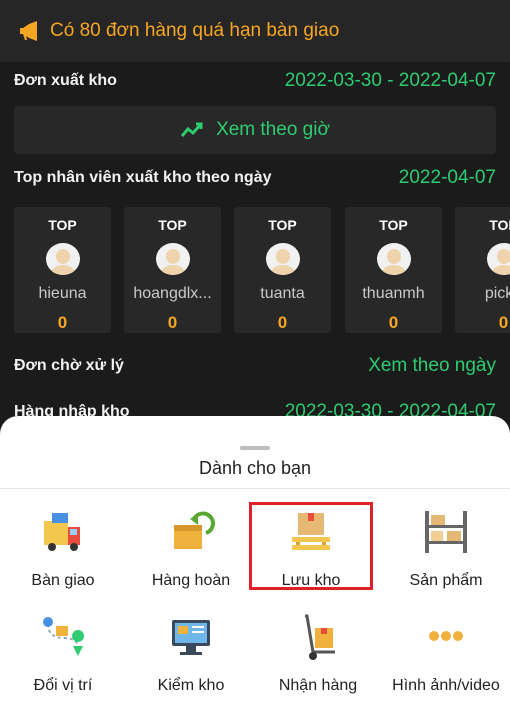 The height and width of the screenshot is (708, 510). What do you see at coordinates (446, 653) in the screenshot?
I see `menu-item-hinh-anh-video: Hình ảnh/video` at bounding box center [446, 653].